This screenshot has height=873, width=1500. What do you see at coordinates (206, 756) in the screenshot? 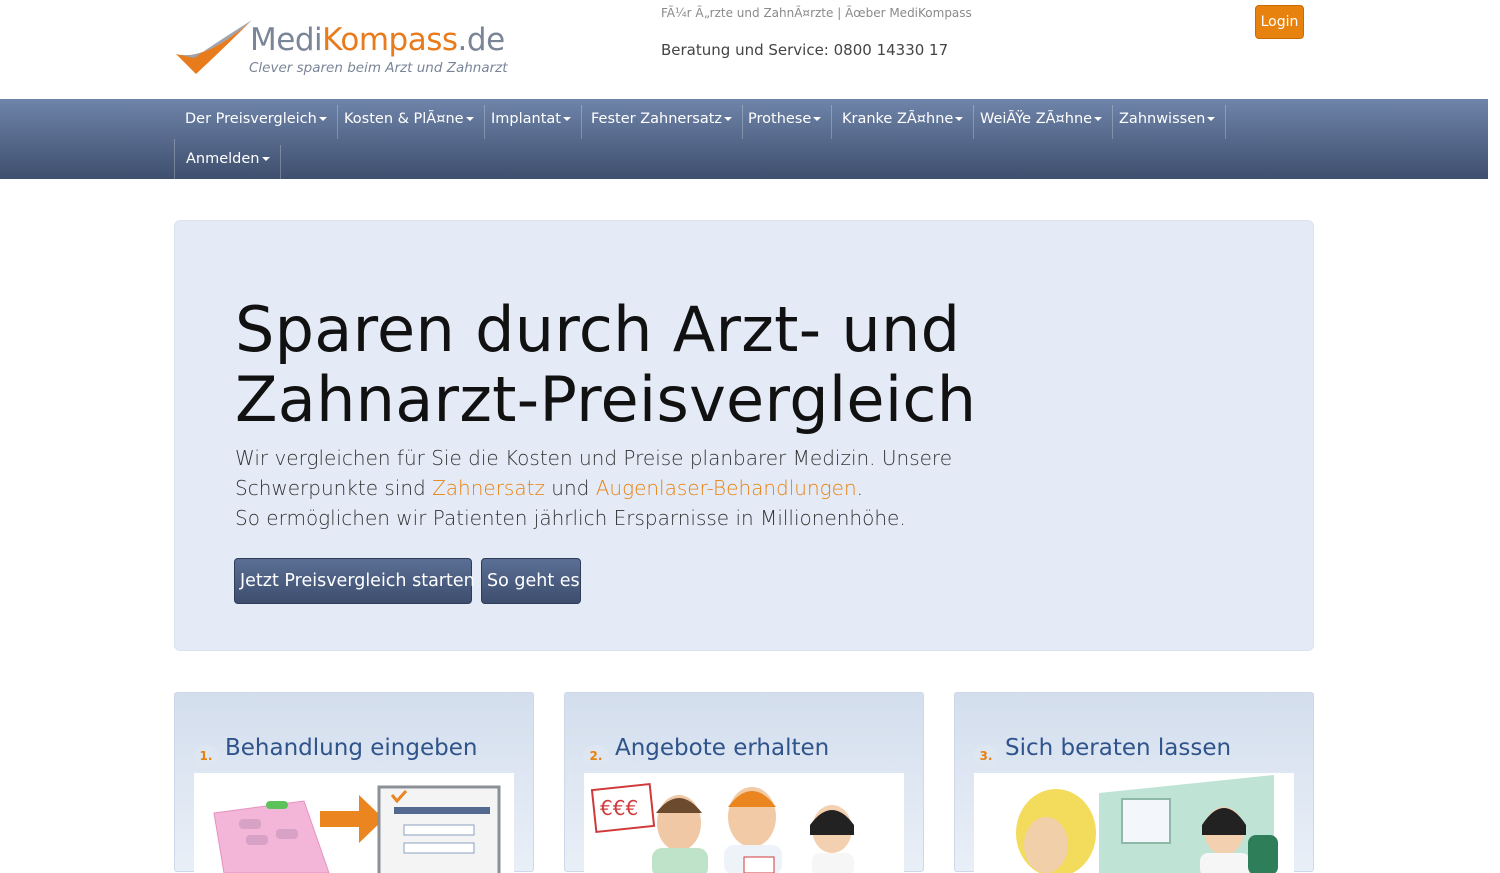
I see `step-number: 1.` at bounding box center [206, 756].